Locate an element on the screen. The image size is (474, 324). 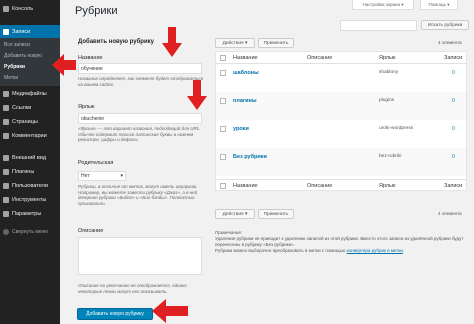
name-label: Название is located at coordinates (90, 58).